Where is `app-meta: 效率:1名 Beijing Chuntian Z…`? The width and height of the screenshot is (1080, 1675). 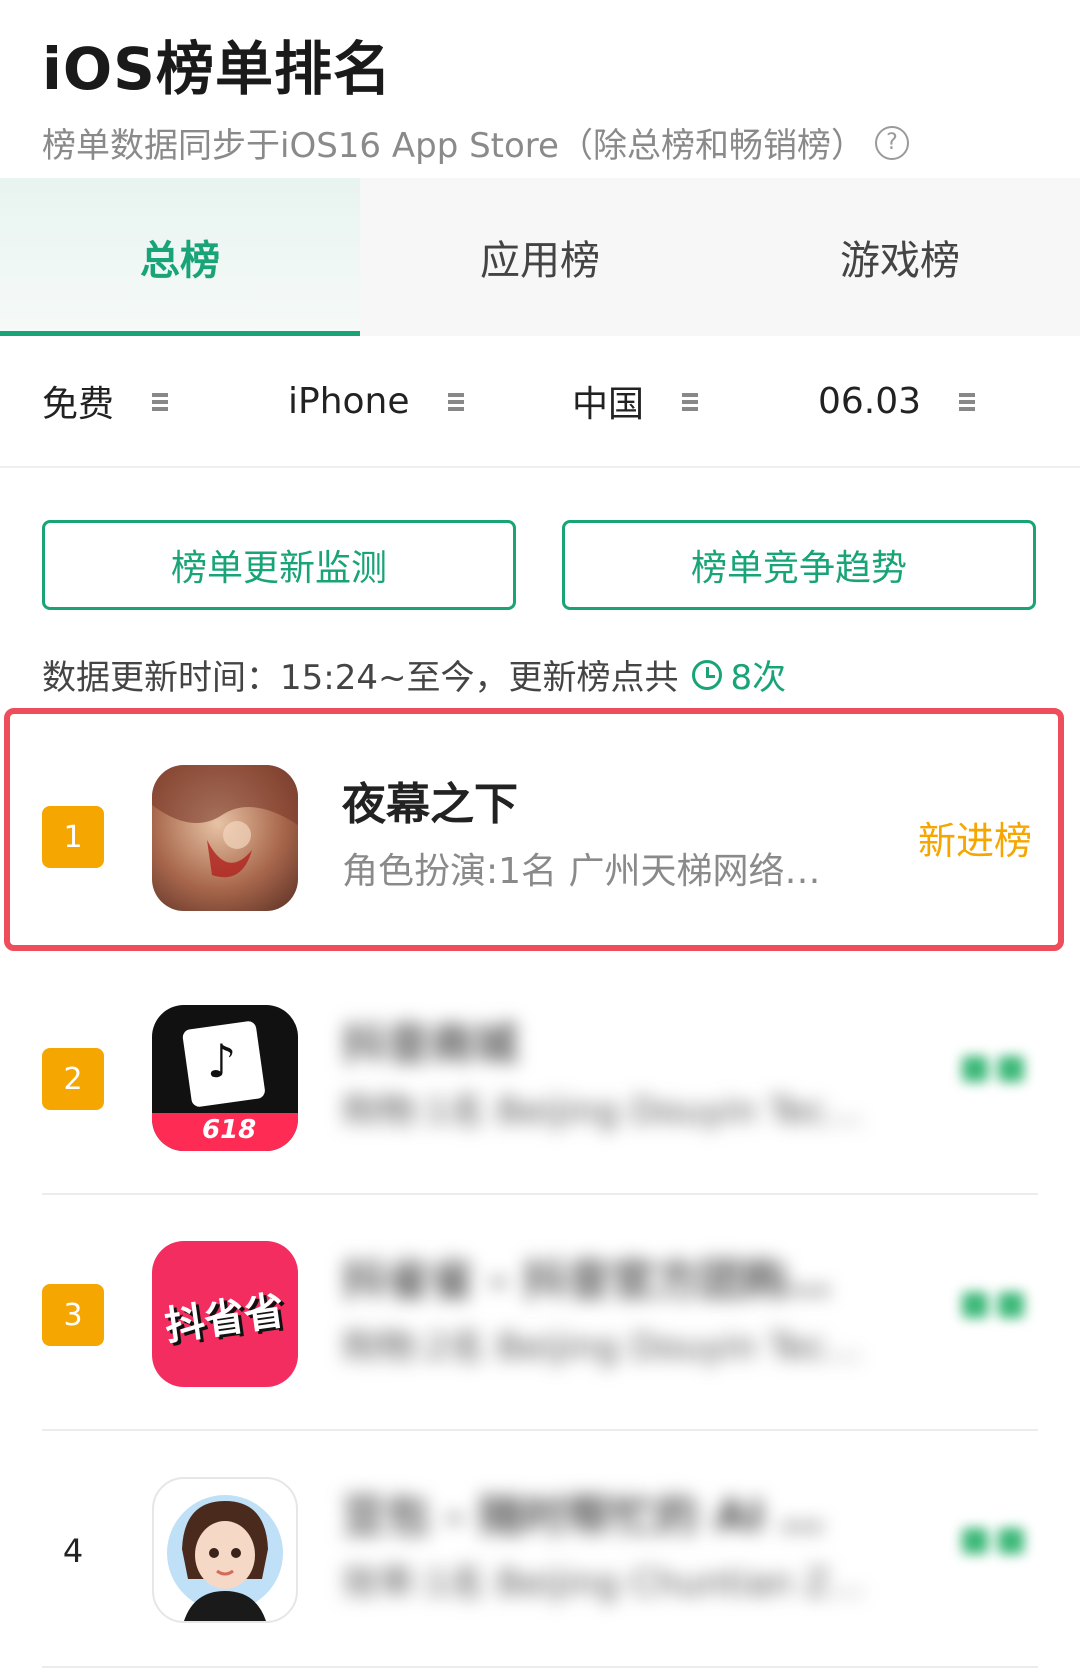 app-meta: 效率:1名 Beijing Chuntian Z… is located at coordinates (604, 1583).